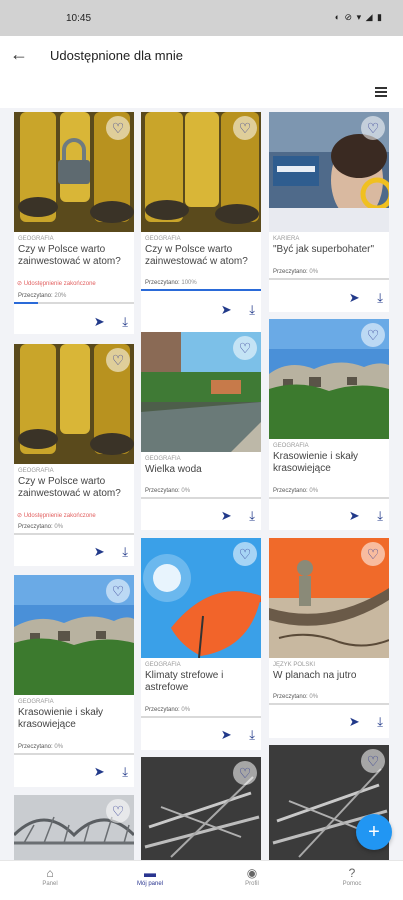 Image resolution: width=403 pixels, height=900 pixels. Describe the element at coordinates (184, 681) in the screenshot. I see `card-title: Klimaty strefowe i astrefowe` at that location.